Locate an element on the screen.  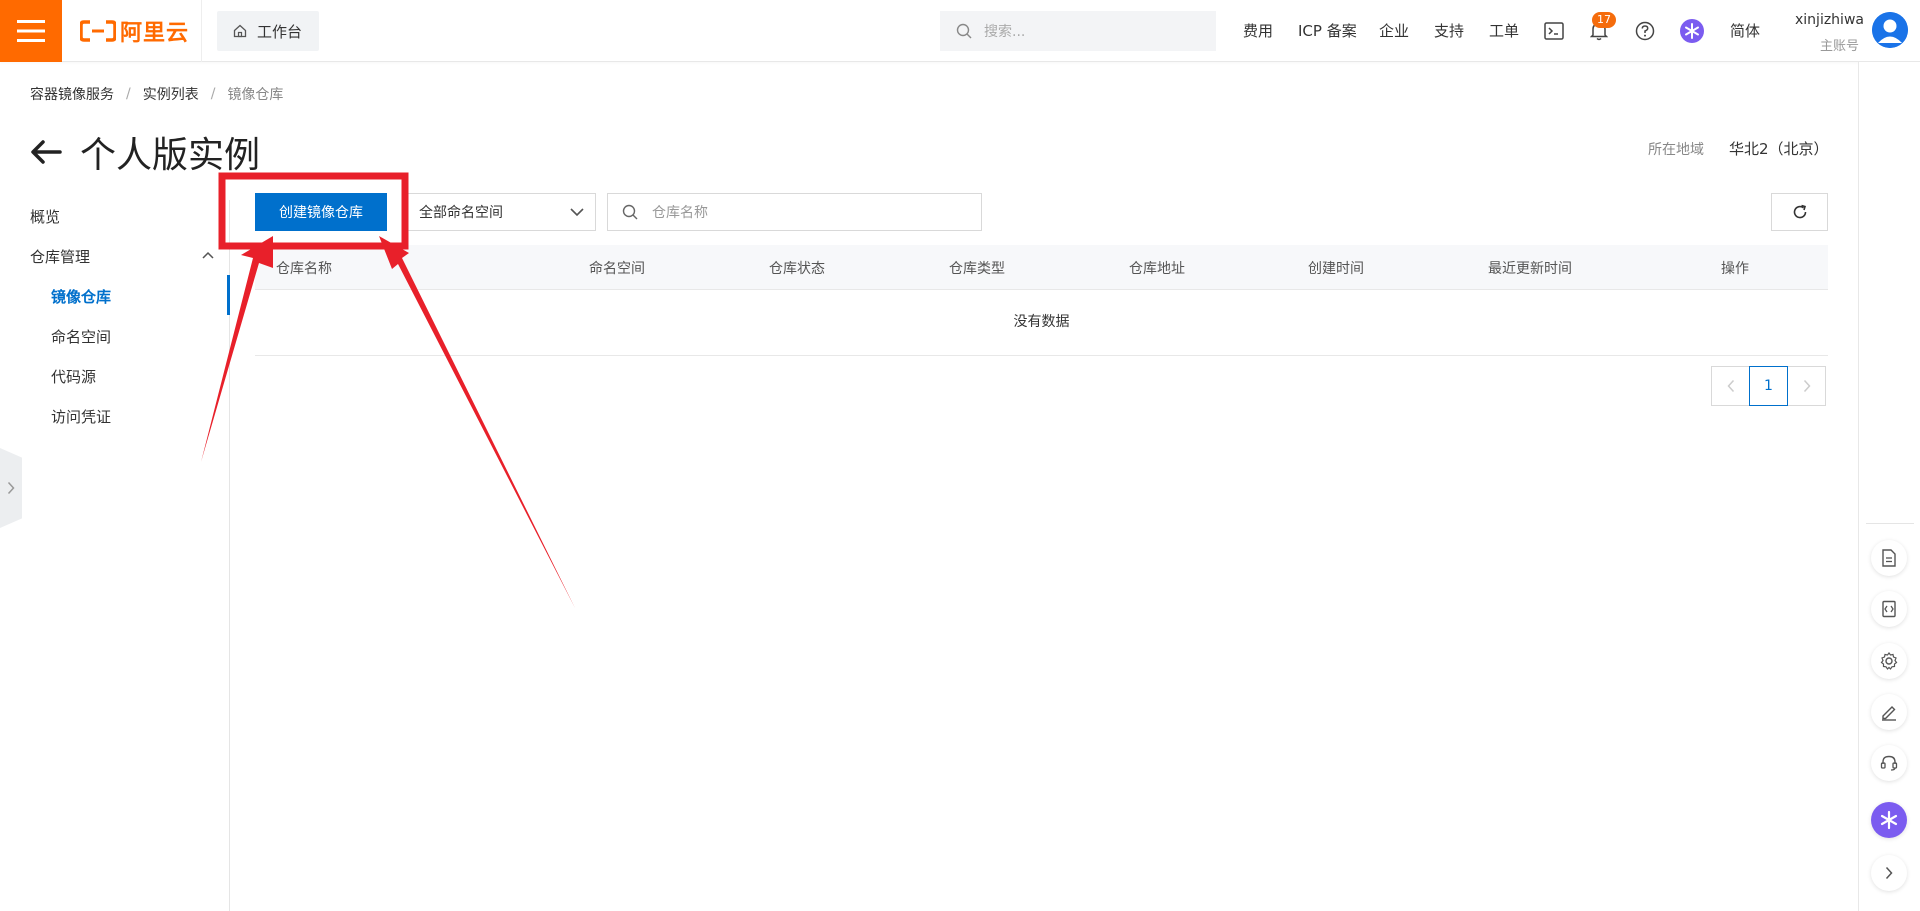
document-icon is located at coordinates (1889, 558).